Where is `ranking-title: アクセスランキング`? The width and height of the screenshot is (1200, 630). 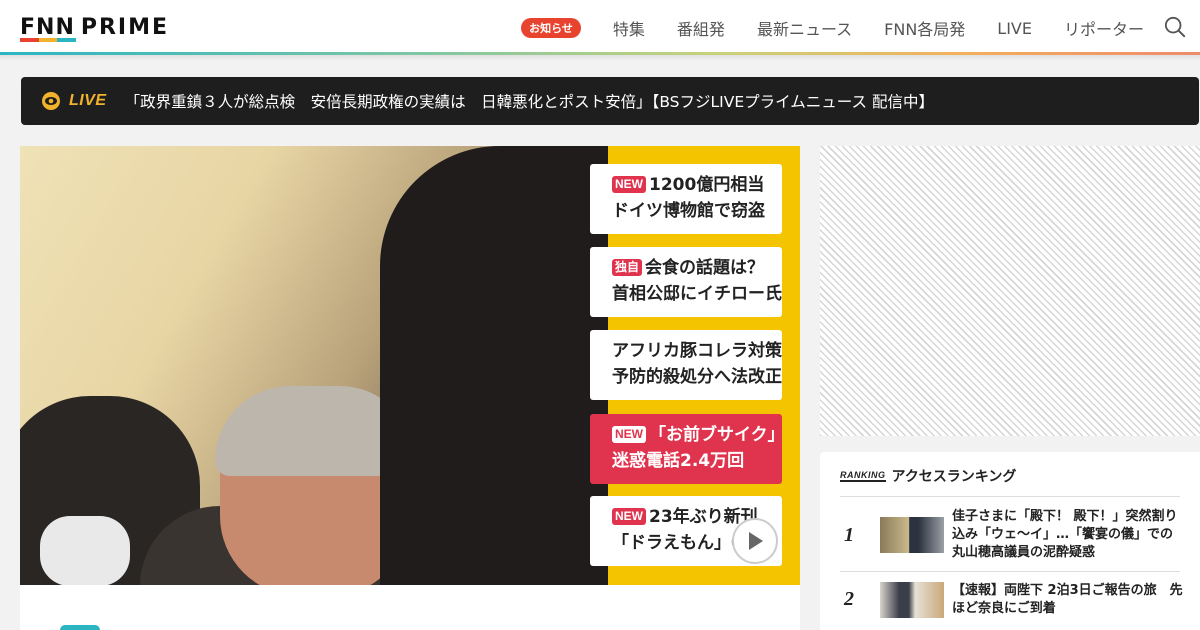 ranking-title: アクセスランキング is located at coordinates (954, 477).